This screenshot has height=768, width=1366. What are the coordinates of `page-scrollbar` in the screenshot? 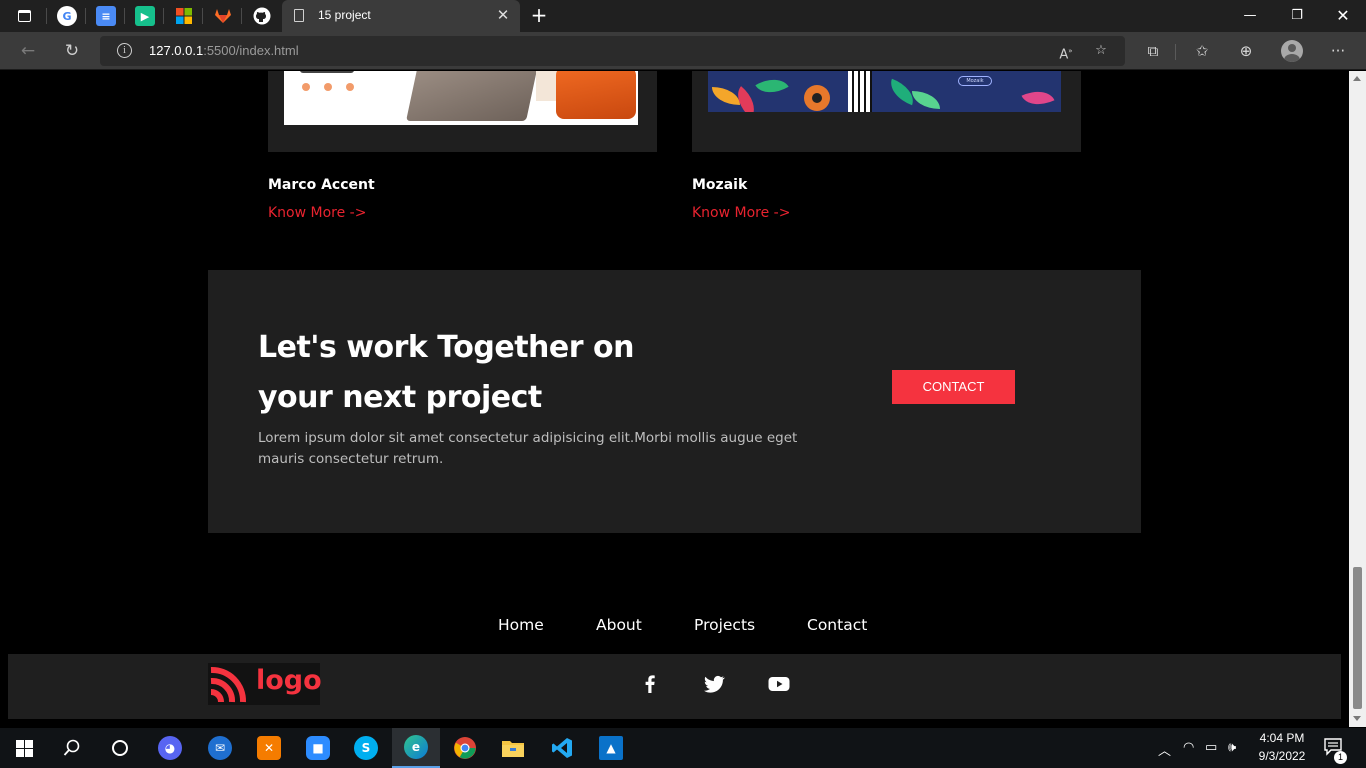 It's located at (1357, 399).